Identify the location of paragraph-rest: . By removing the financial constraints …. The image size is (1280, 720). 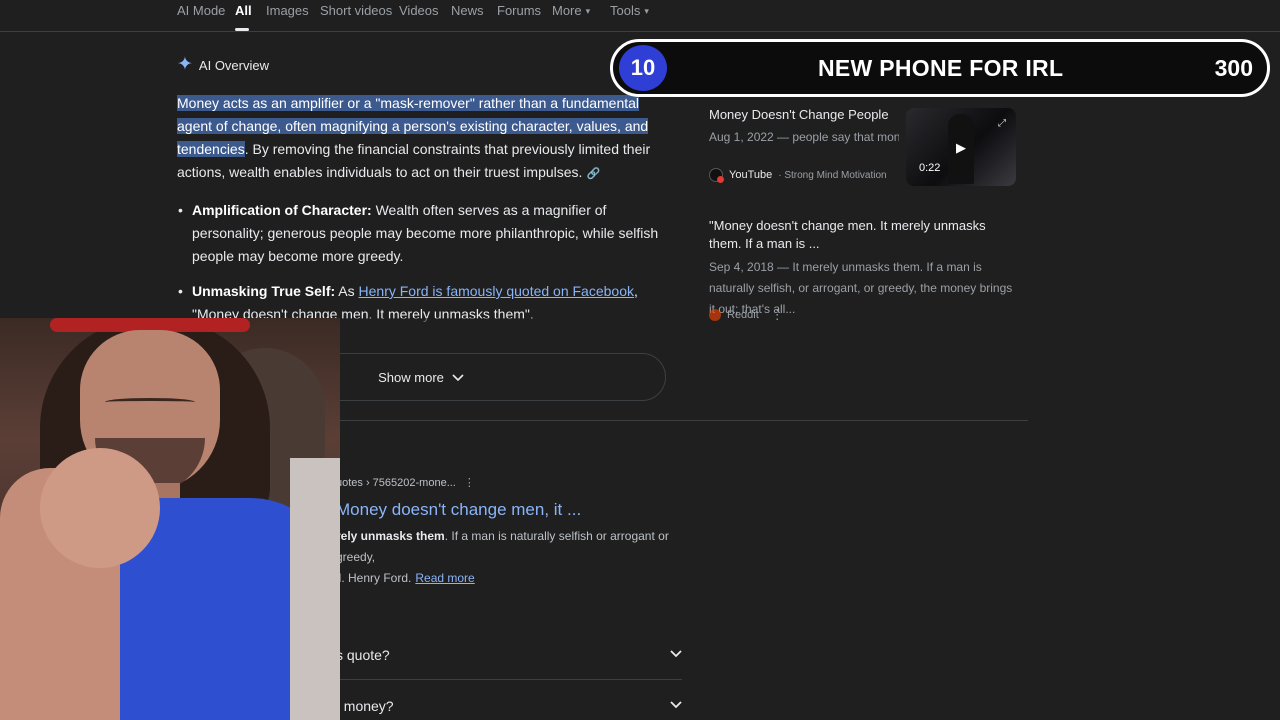
(414, 160).